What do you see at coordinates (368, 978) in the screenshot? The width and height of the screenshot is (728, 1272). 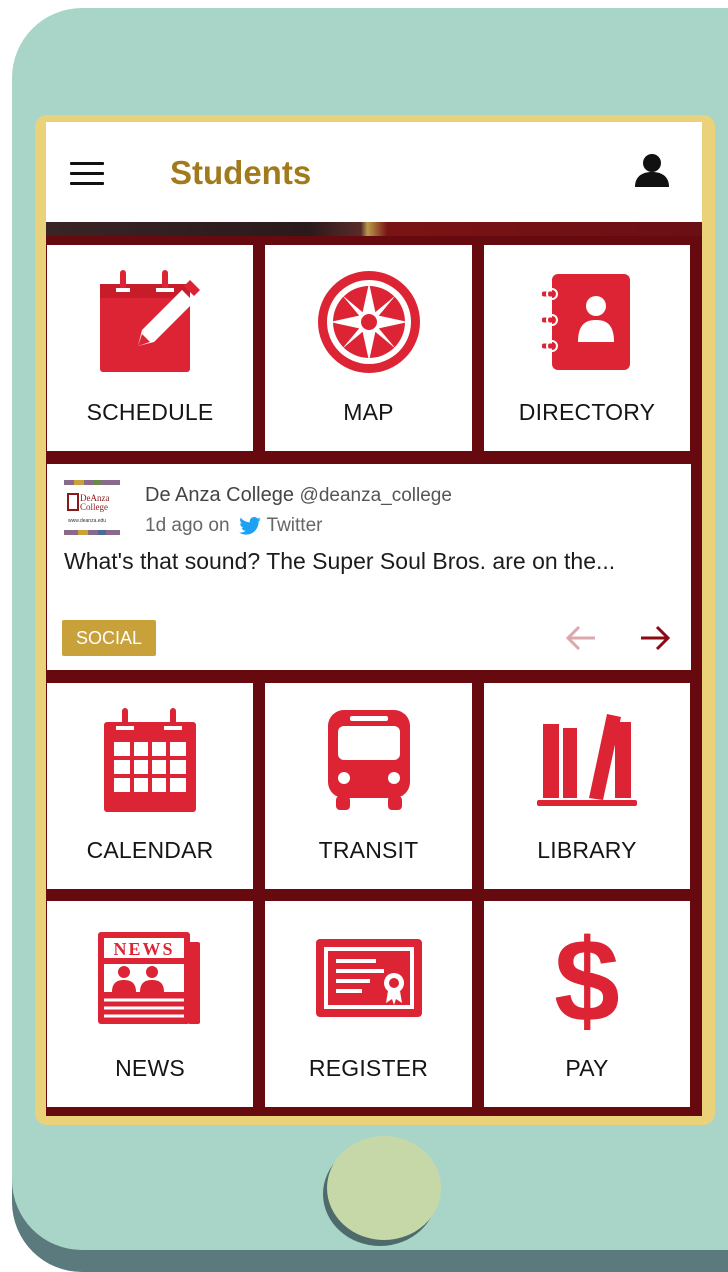 I see `certificate-icon` at bounding box center [368, 978].